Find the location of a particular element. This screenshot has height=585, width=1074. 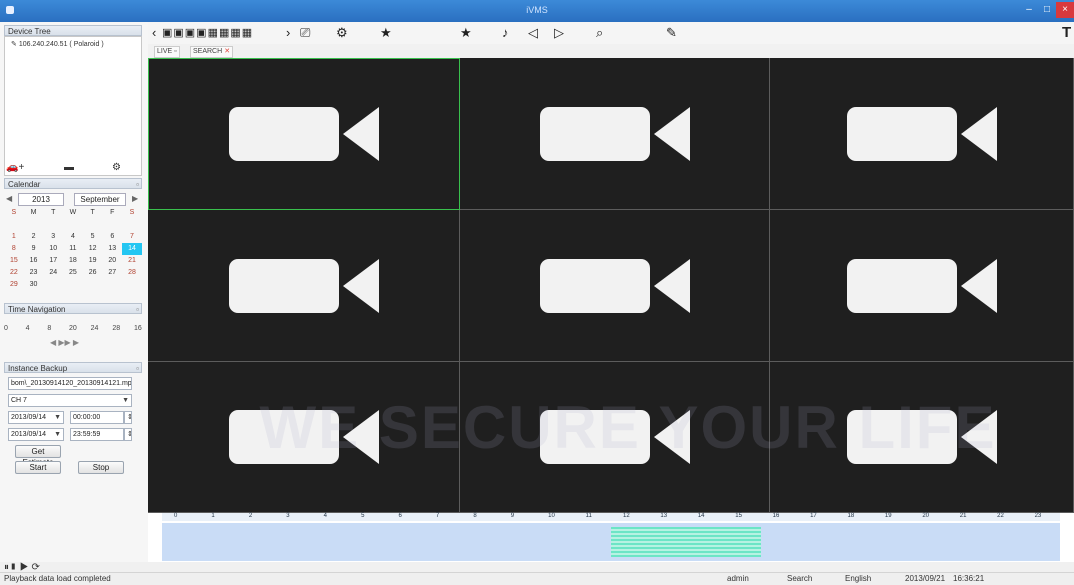

next-layout-icon: › is located at coordinates (288, 33).